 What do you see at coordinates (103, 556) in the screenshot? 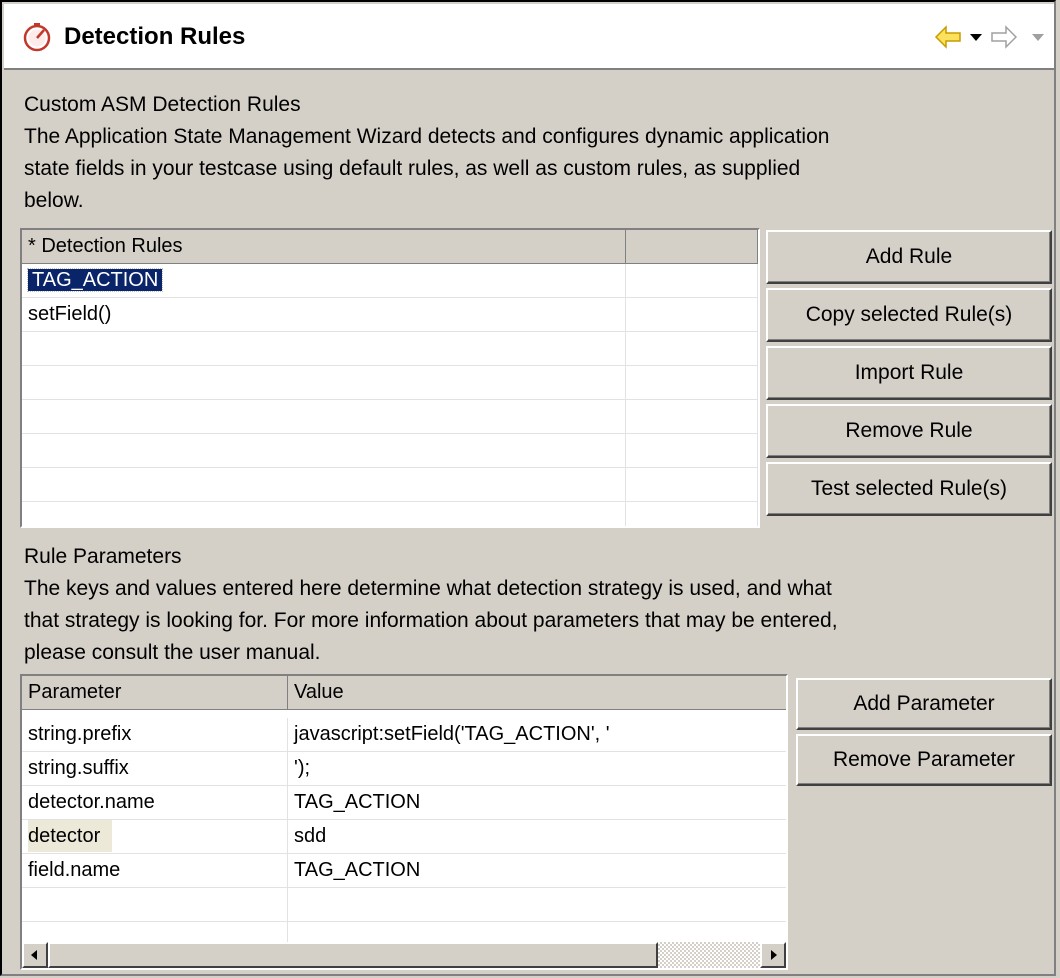
I see `params-heading: Rule Parameters` at bounding box center [103, 556].